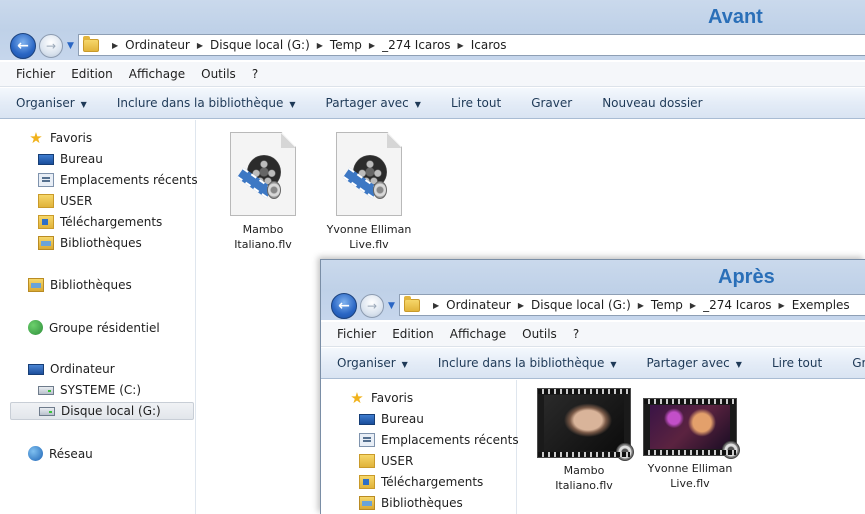 This screenshot has width=865, height=514. What do you see at coordinates (450, 440) in the screenshot?
I see `nav-label: Emplacements récents` at bounding box center [450, 440].